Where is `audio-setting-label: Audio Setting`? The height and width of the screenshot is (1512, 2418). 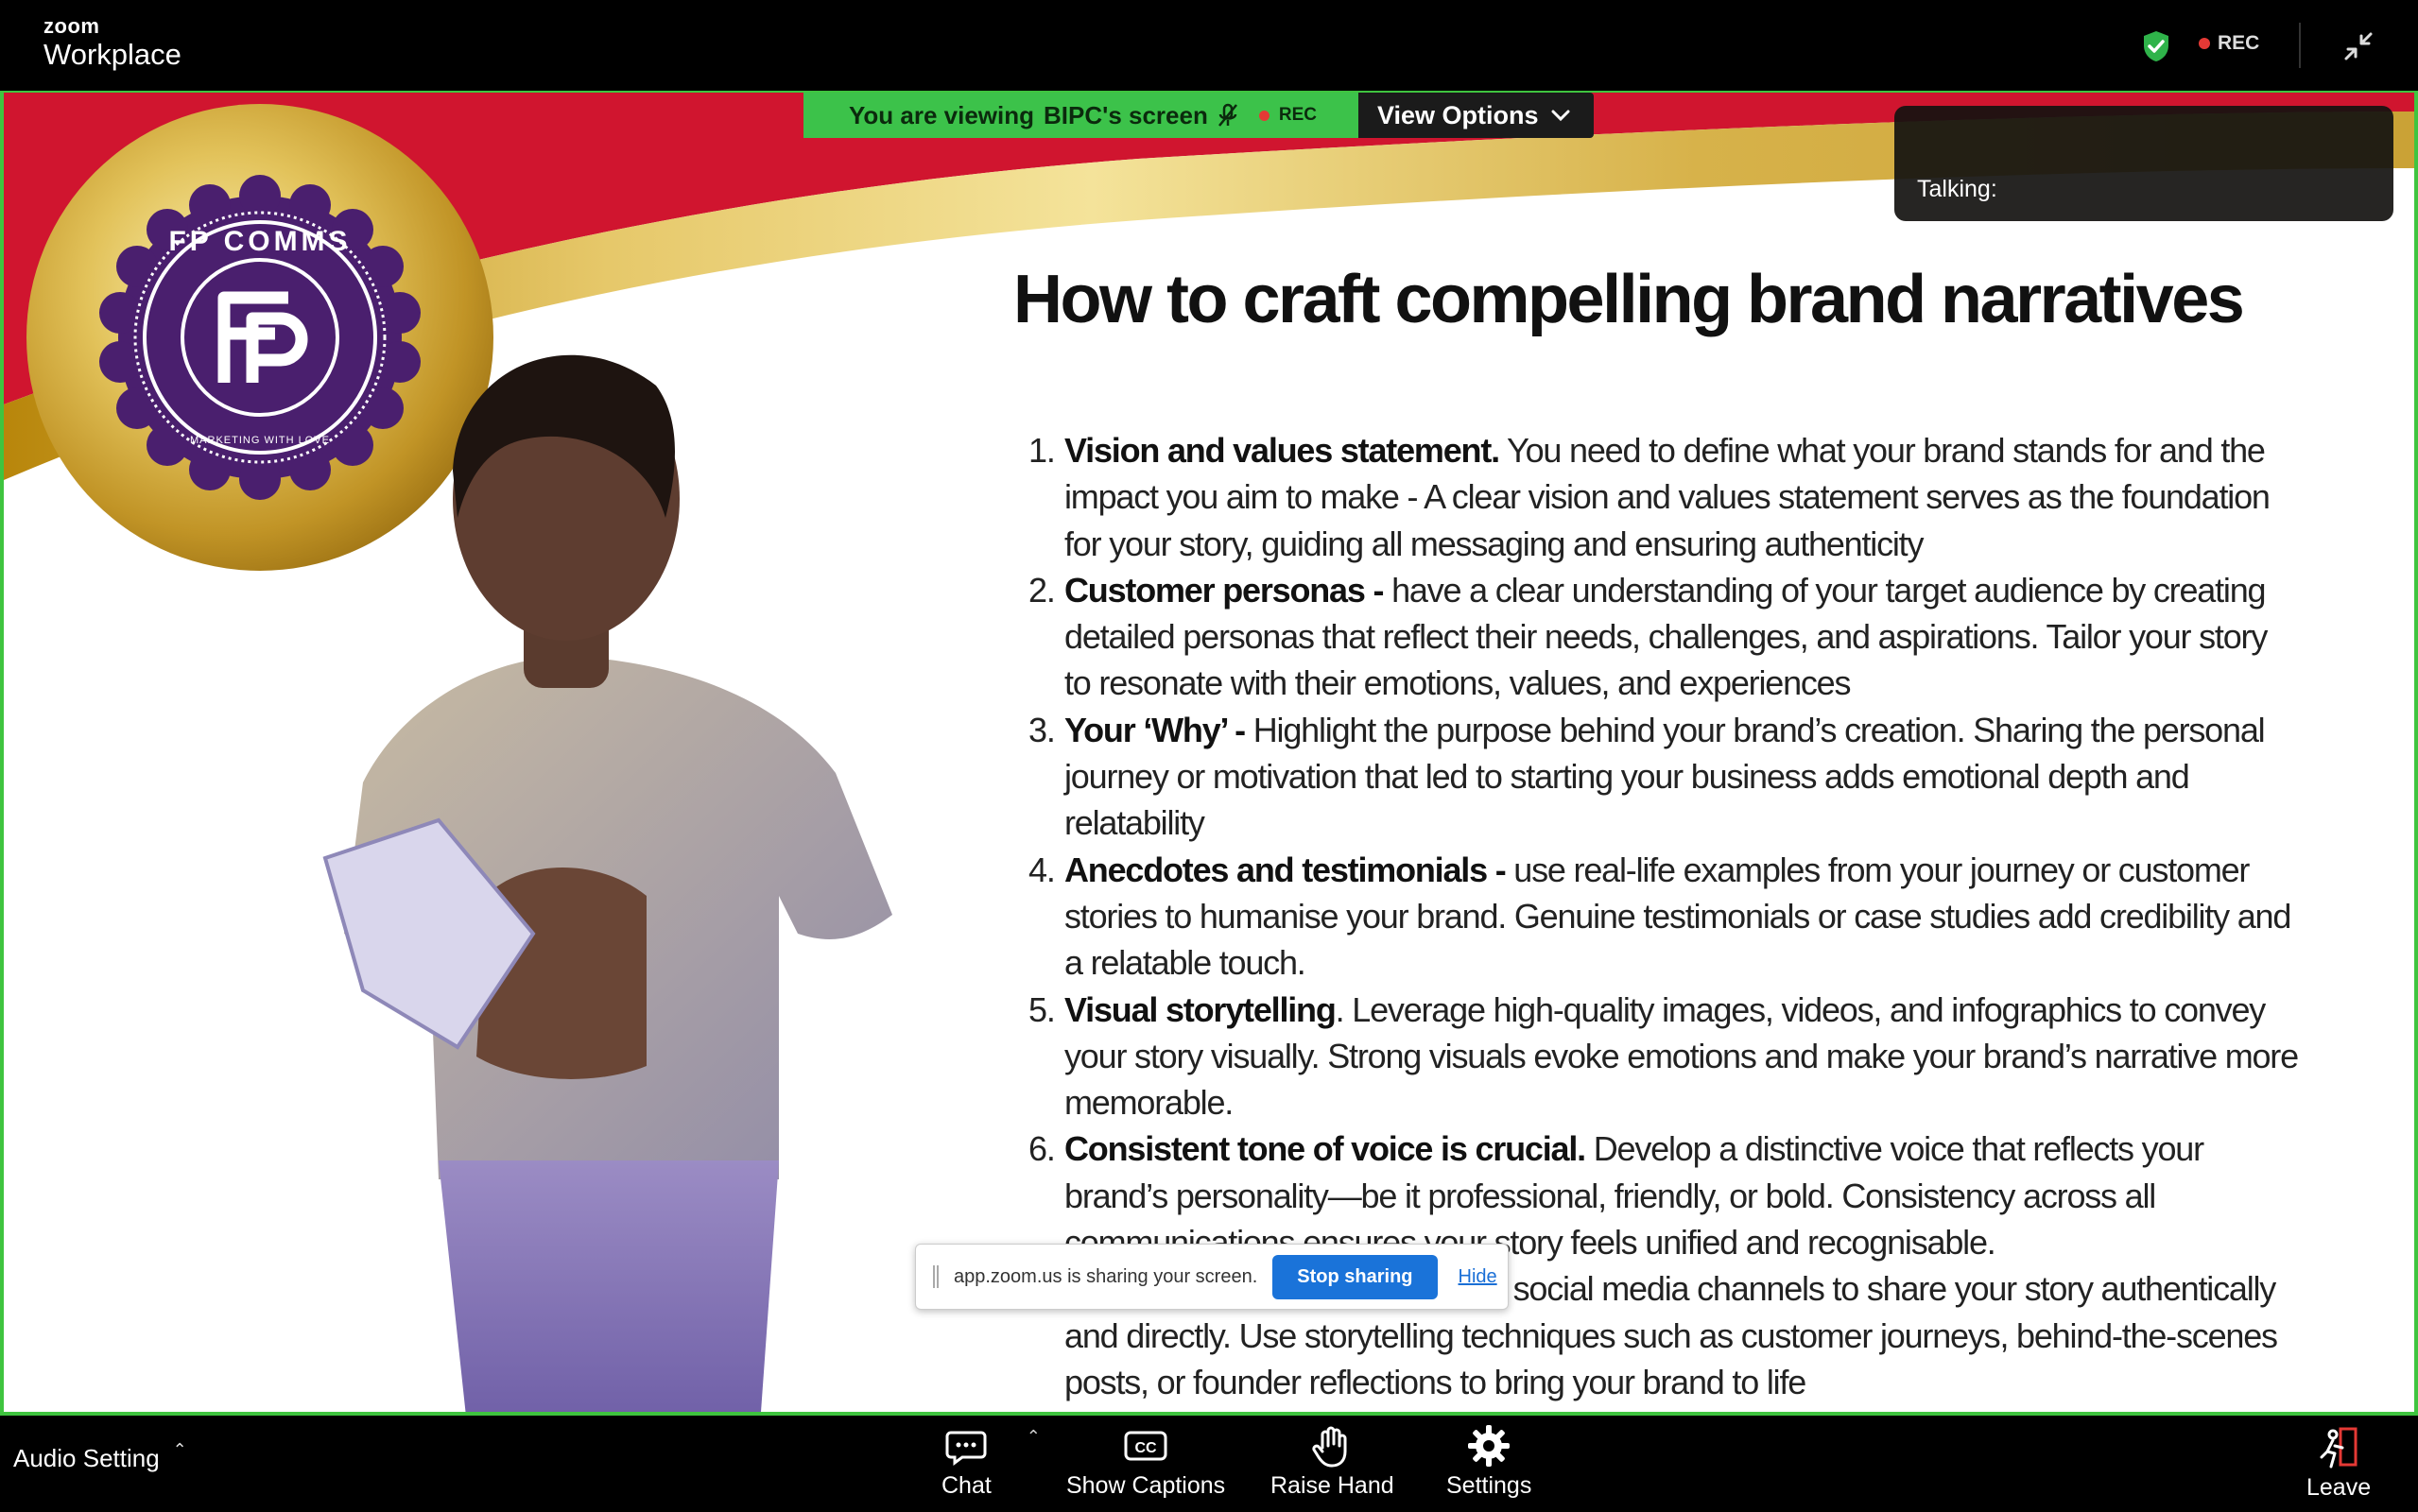 audio-setting-label: Audio Setting is located at coordinates (86, 1458).